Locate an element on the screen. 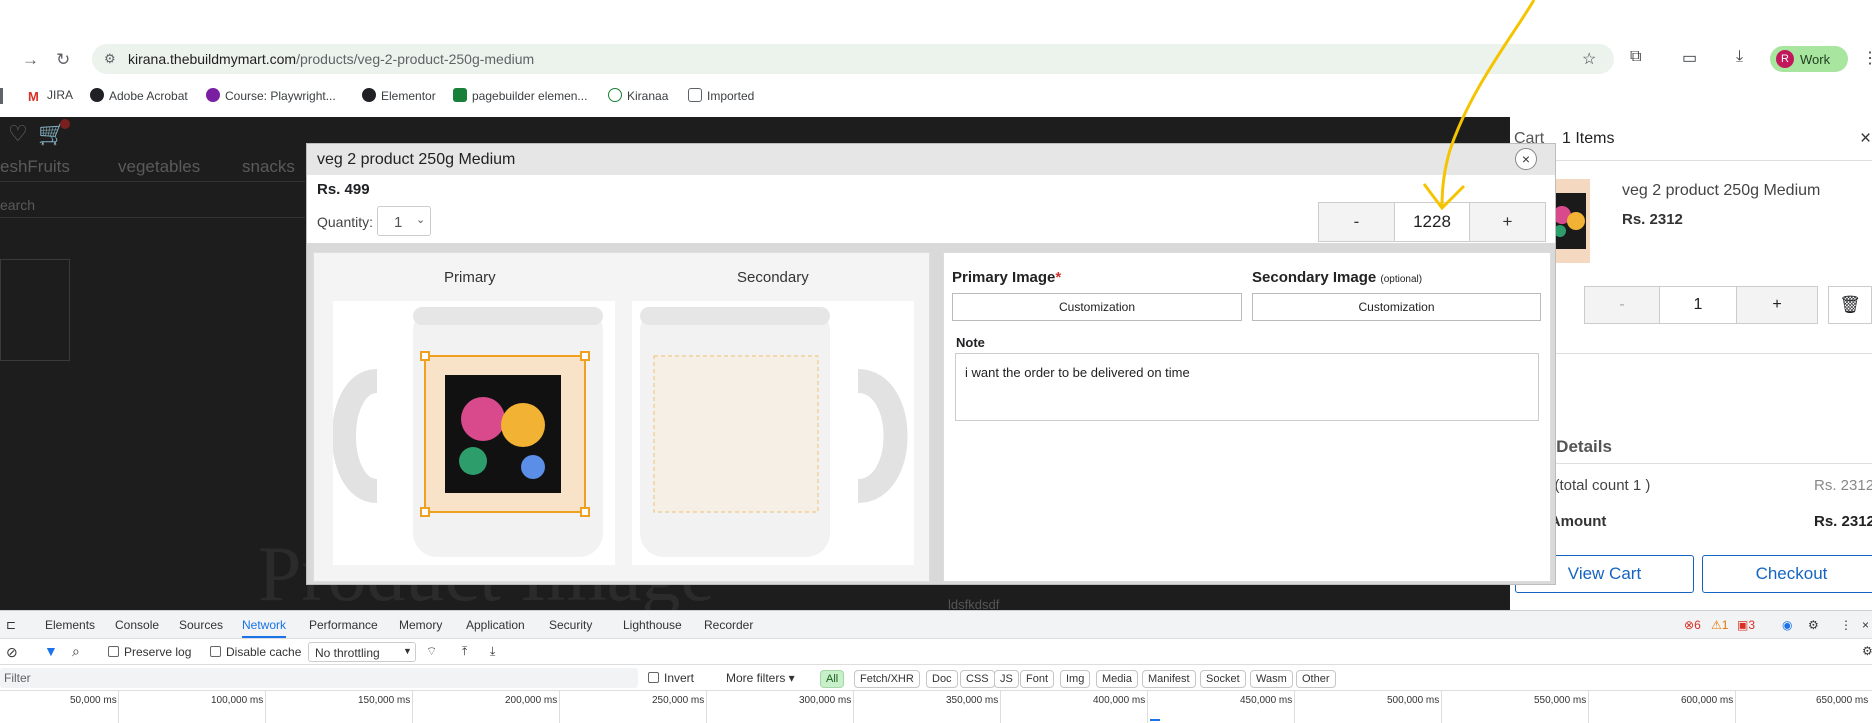 This screenshot has height=723, width=1872. import-har-icon: ⤒ is located at coordinates (464, 651).